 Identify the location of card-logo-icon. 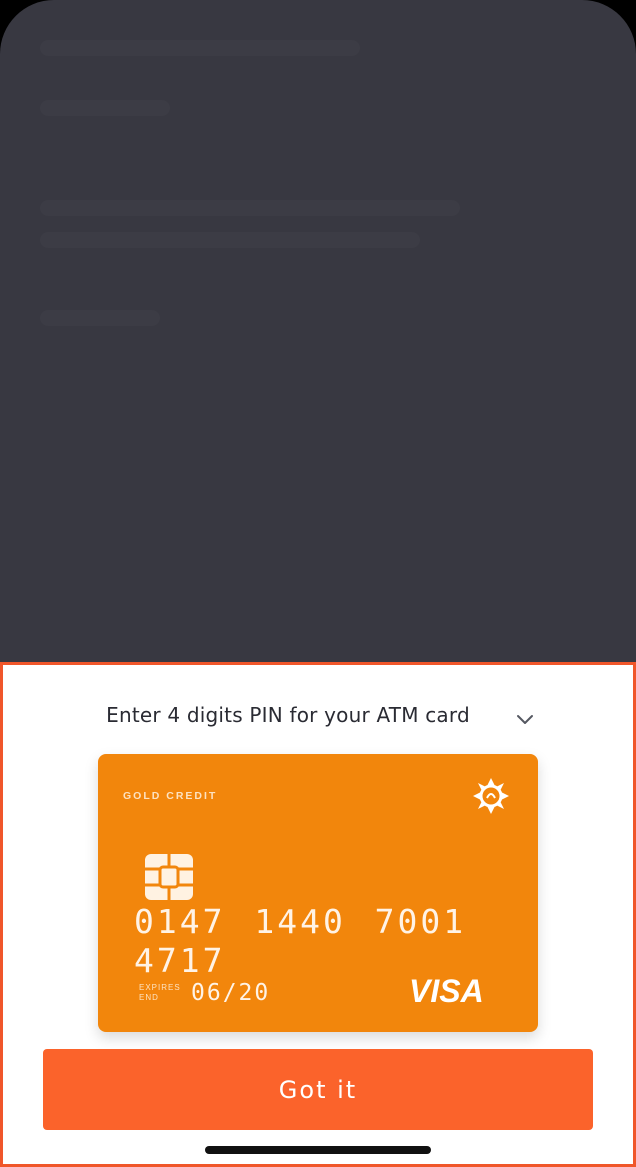
(491, 796).